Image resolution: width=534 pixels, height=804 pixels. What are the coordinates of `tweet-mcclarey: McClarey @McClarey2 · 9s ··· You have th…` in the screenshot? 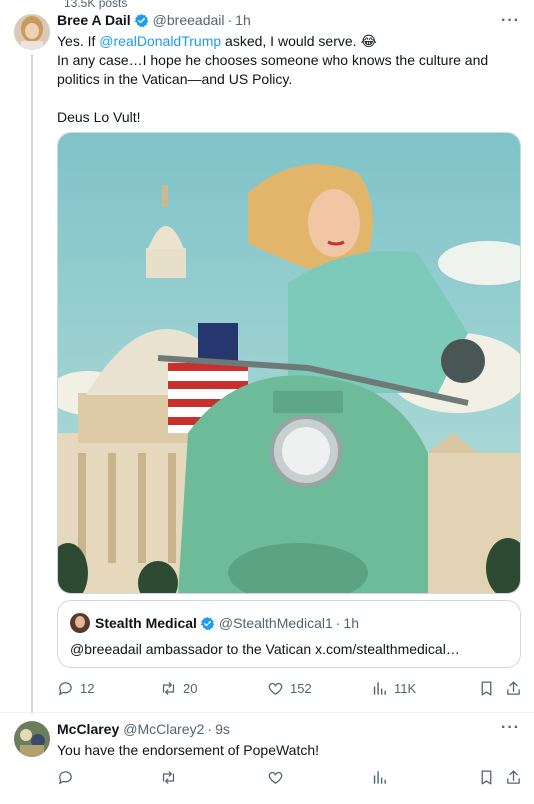 It's located at (267, 758).